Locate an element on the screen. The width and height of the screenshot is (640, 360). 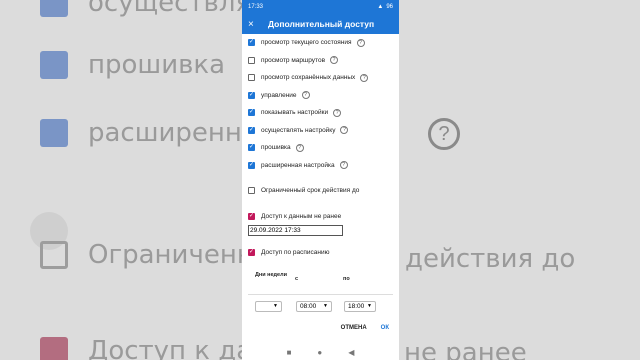
bg-label: прошивка is located at coordinates (157, 65).